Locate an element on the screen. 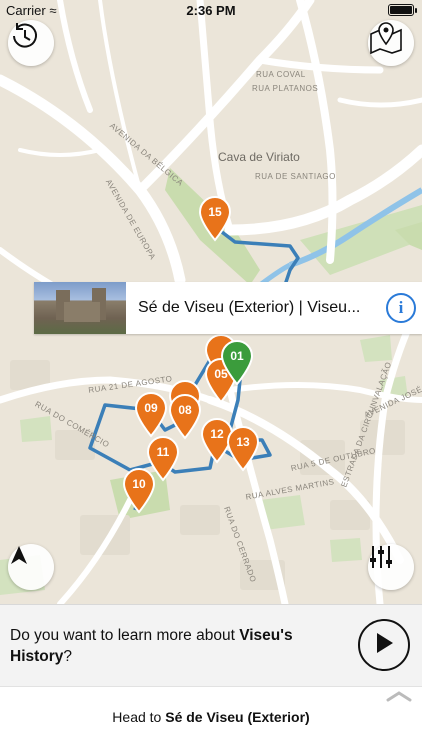  tour-stop-pin: 08 is located at coordinates (185, 417).